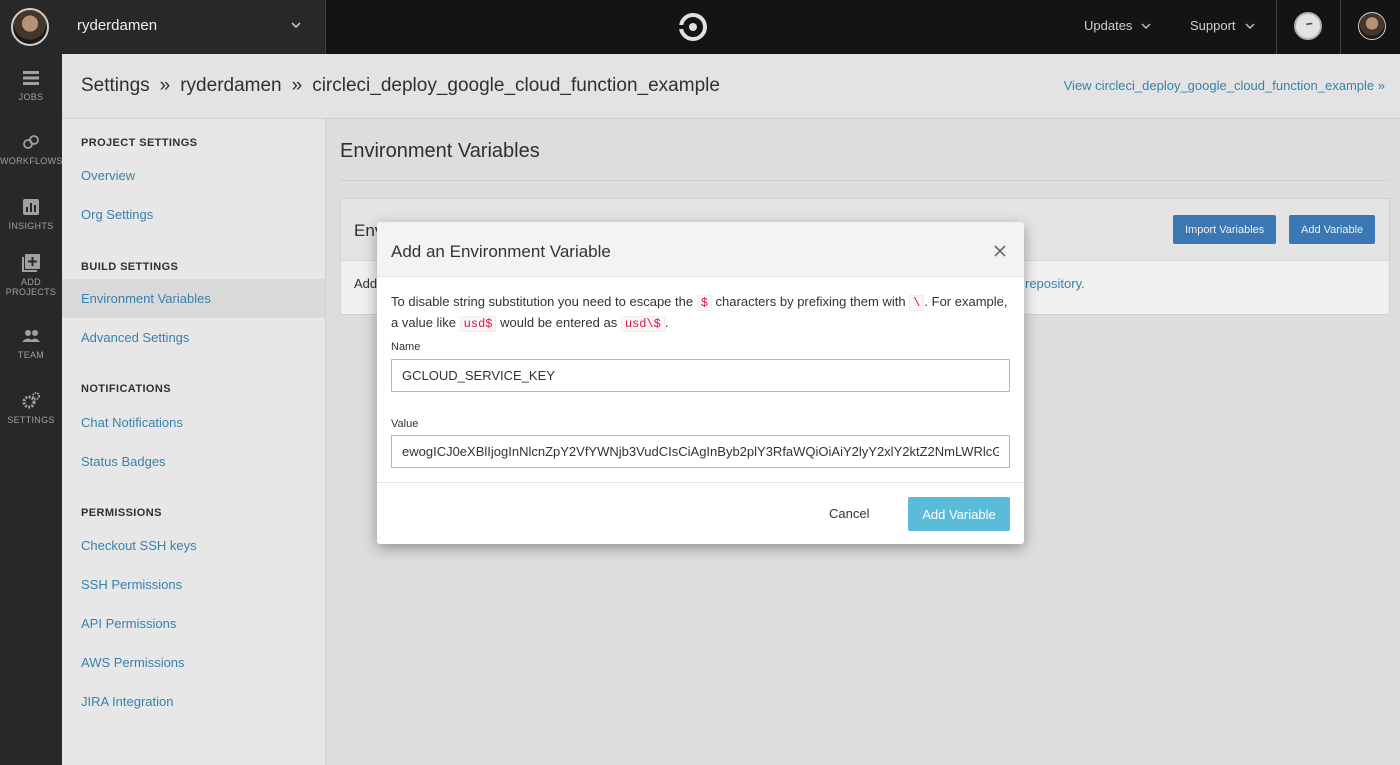 Image resolution: width=1400 pixels, height=765 pixels. I want to click on instructions-text: characters by prefixing them with, so click(810, 301).